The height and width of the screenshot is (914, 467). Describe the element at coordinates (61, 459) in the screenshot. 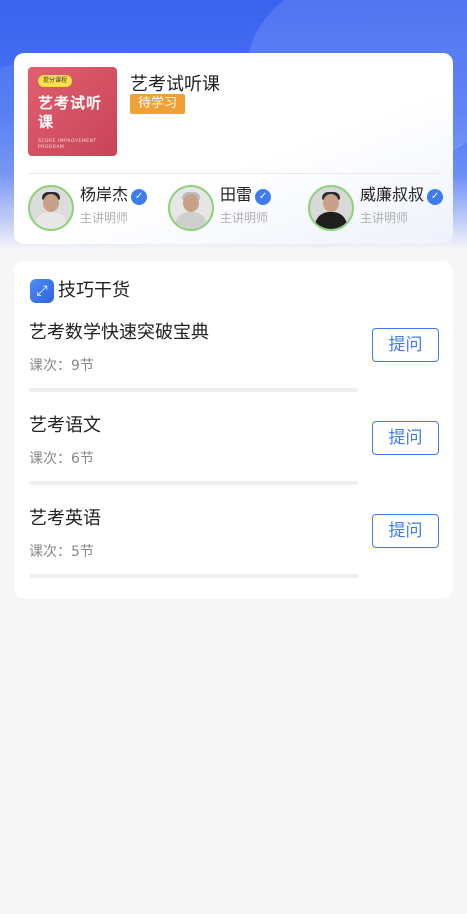

I see `lesson-count: 课次：6节` at that location.